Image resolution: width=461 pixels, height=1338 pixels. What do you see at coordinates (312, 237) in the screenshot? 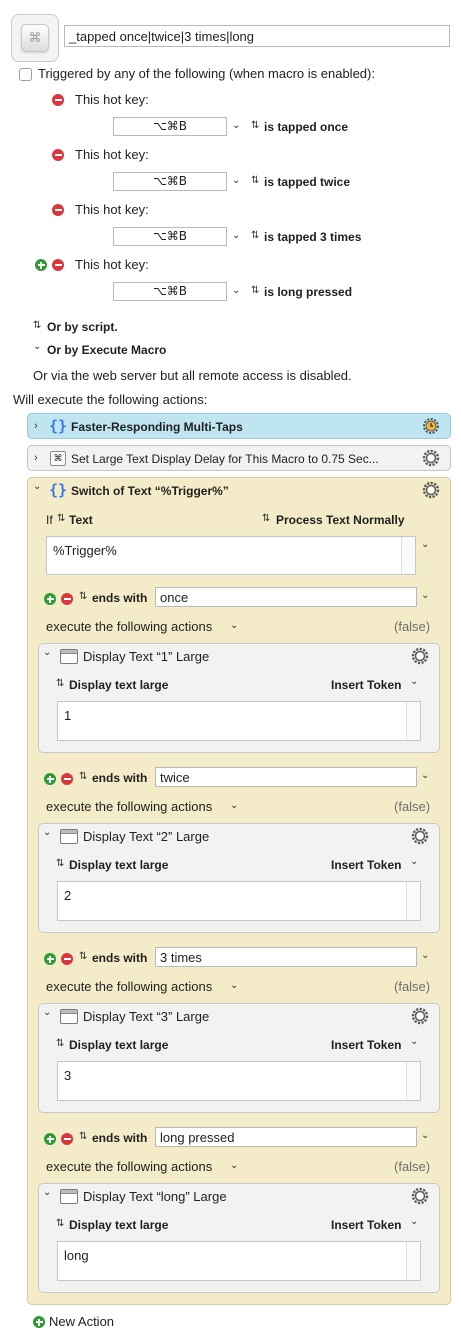
I see `hotkey-mode-select: is tapped 3 times` at bounding box center [312, 237].